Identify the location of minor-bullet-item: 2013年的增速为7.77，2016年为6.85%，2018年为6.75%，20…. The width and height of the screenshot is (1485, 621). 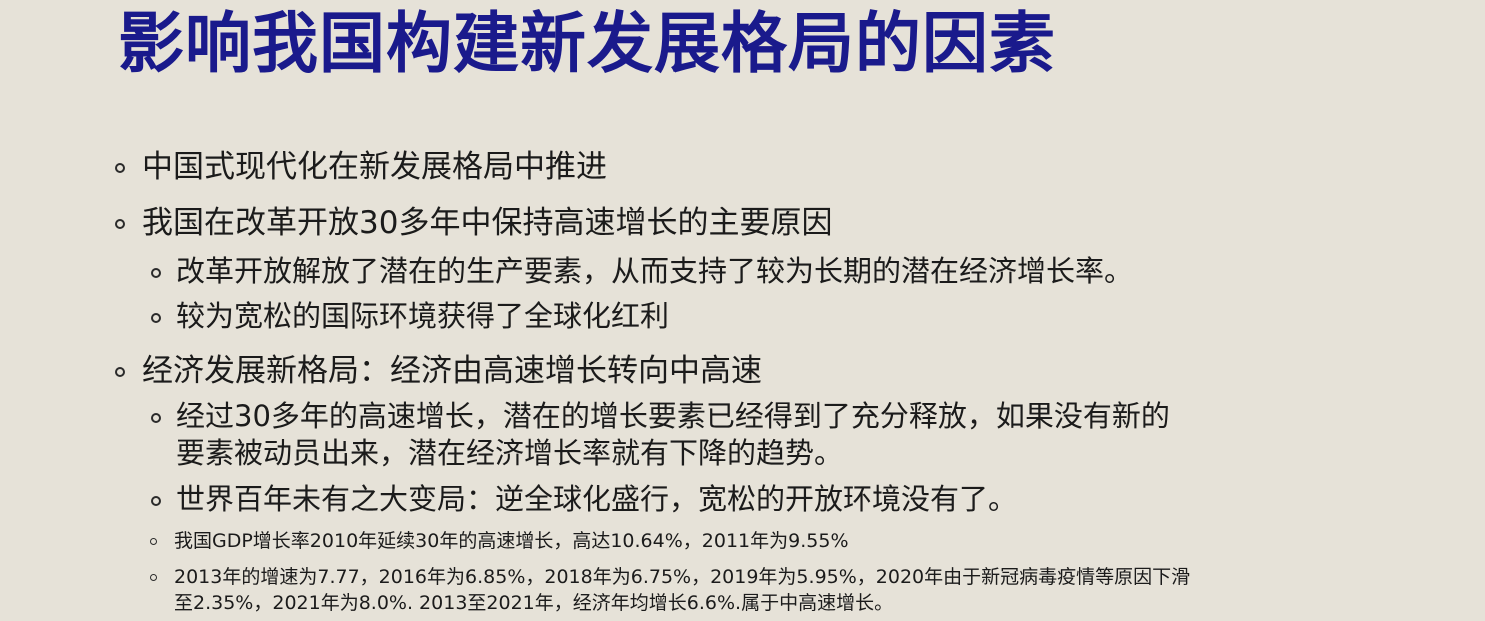
(670, 590).